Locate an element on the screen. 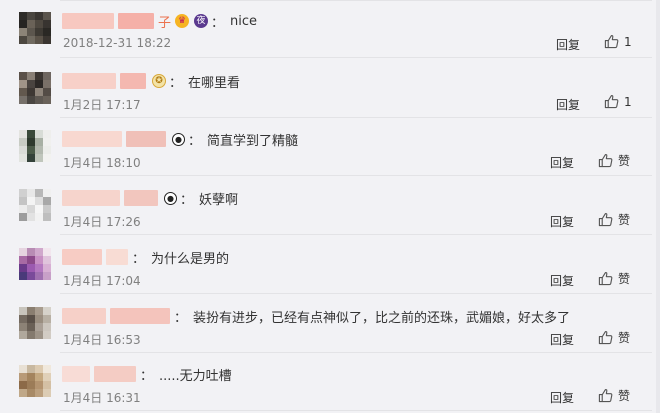 Image resolution: width=660 pixels, height=413 pixels. medal-badge-icon: ✪ is located at coordinates (159, 81).